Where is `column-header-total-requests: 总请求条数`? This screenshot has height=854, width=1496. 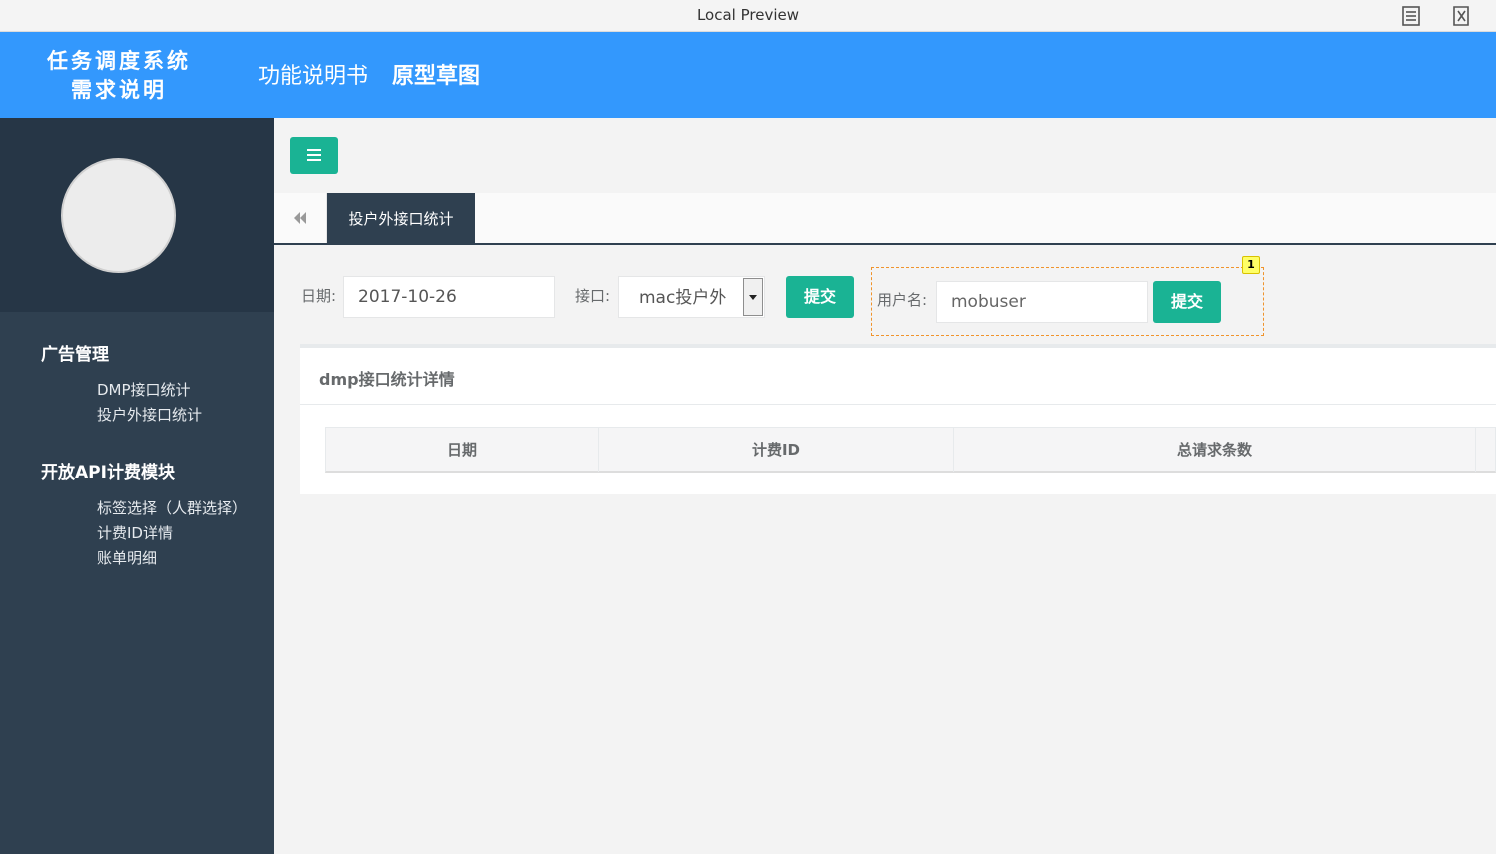
column-header-total-requests: 总请求条数 is located at coordinates (1215, 450).